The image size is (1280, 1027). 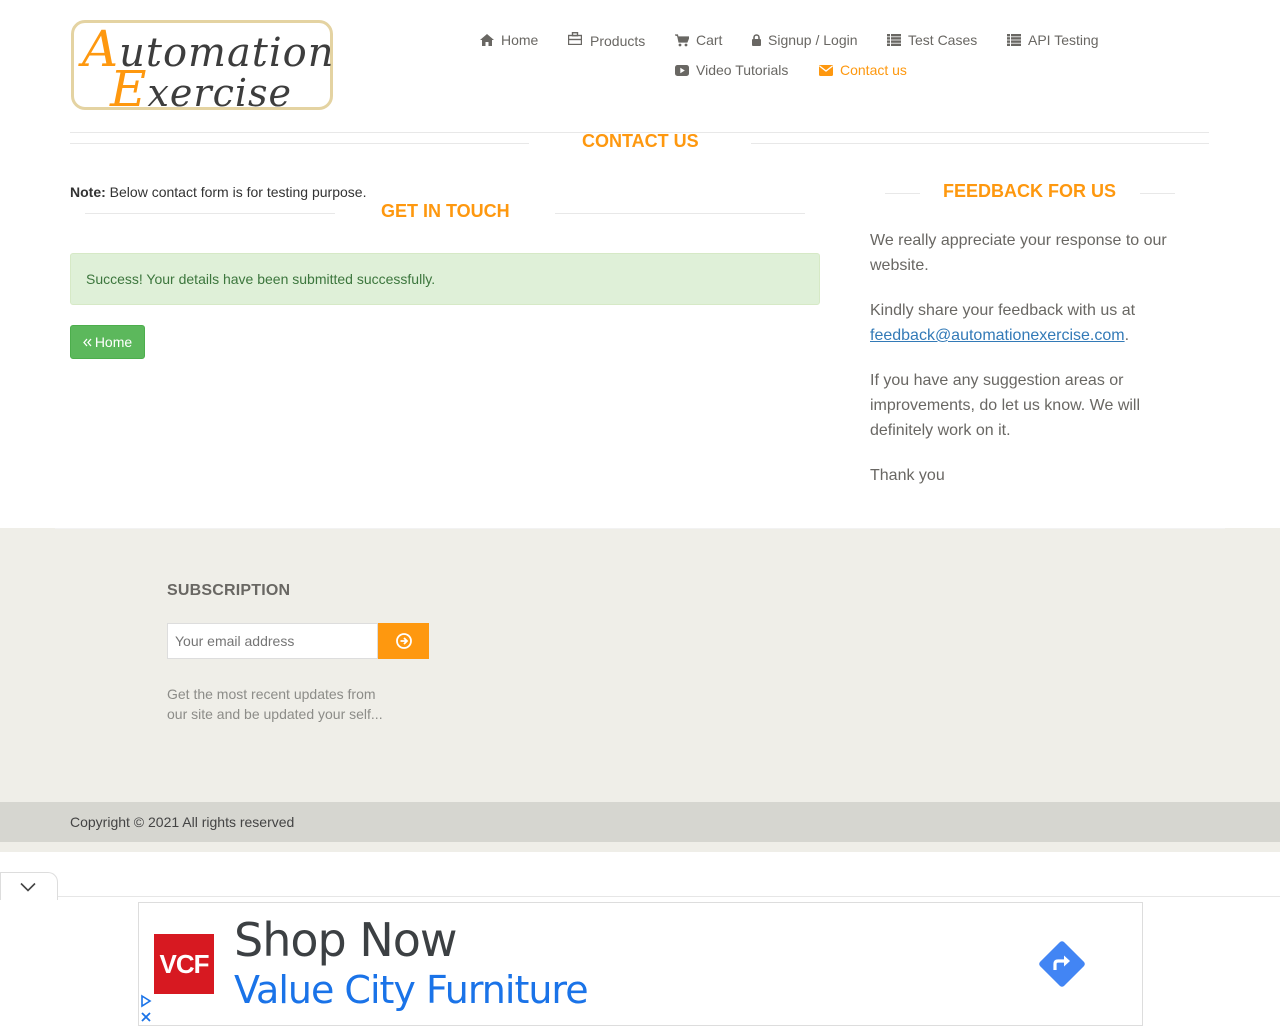 I want to click on nav-video-tutorials: Video Tutorials, so click(x=731, y=70).